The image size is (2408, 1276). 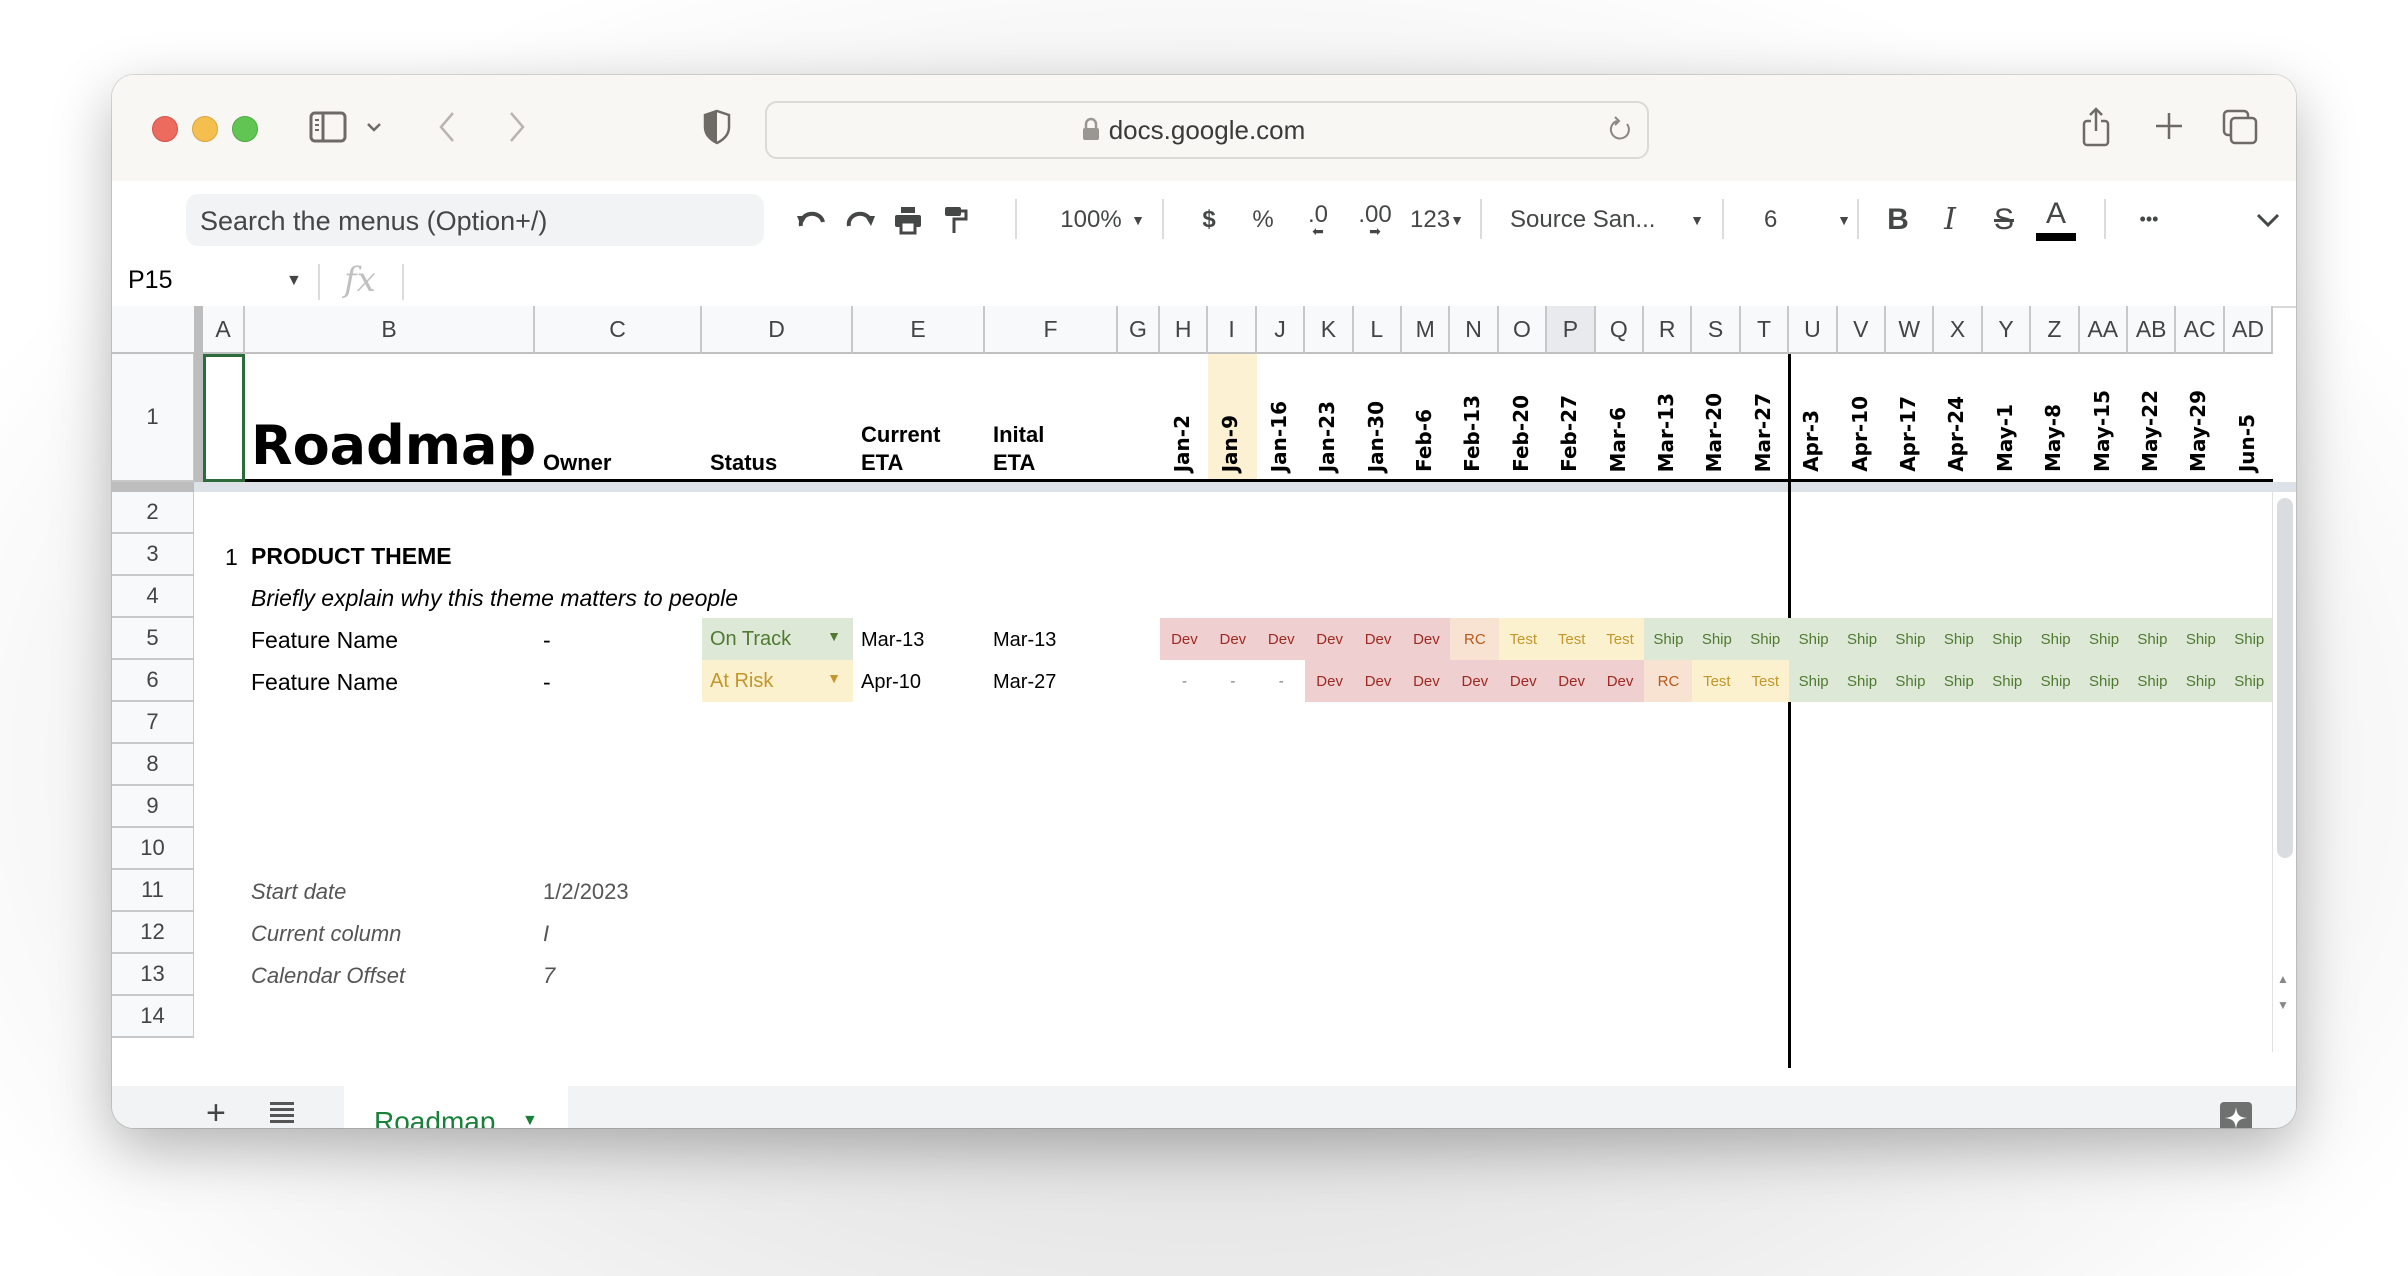 What do you see at coordinates (2056, 219) in the screenshot?
I see `text-color-button: A` at bounding box center [2056, 219].